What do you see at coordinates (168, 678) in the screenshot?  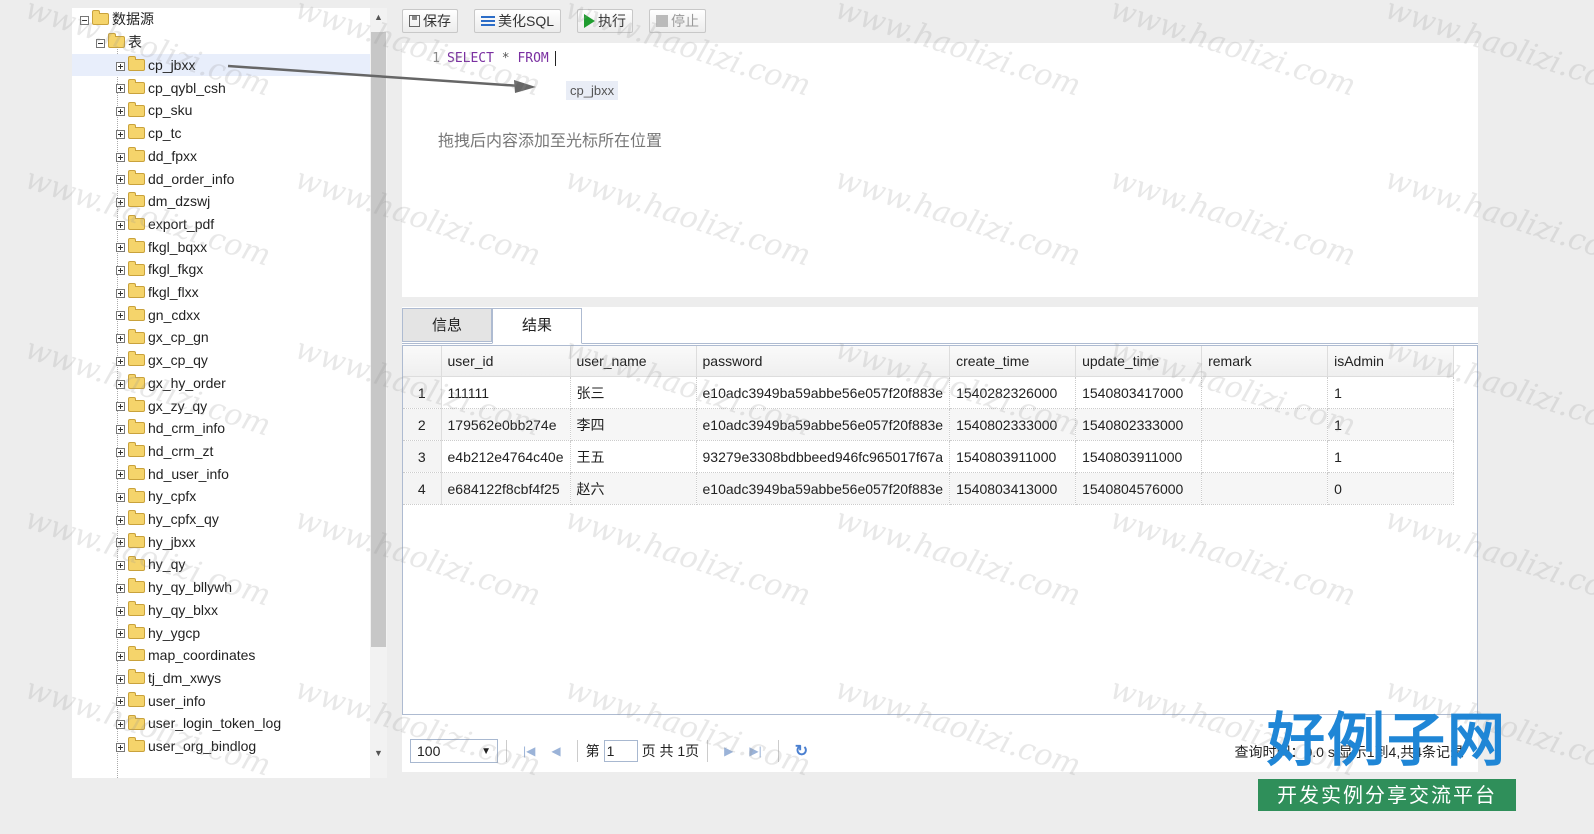 I see `tree-item-27: tj_dm_xwys` at bounding box center [168, 678].